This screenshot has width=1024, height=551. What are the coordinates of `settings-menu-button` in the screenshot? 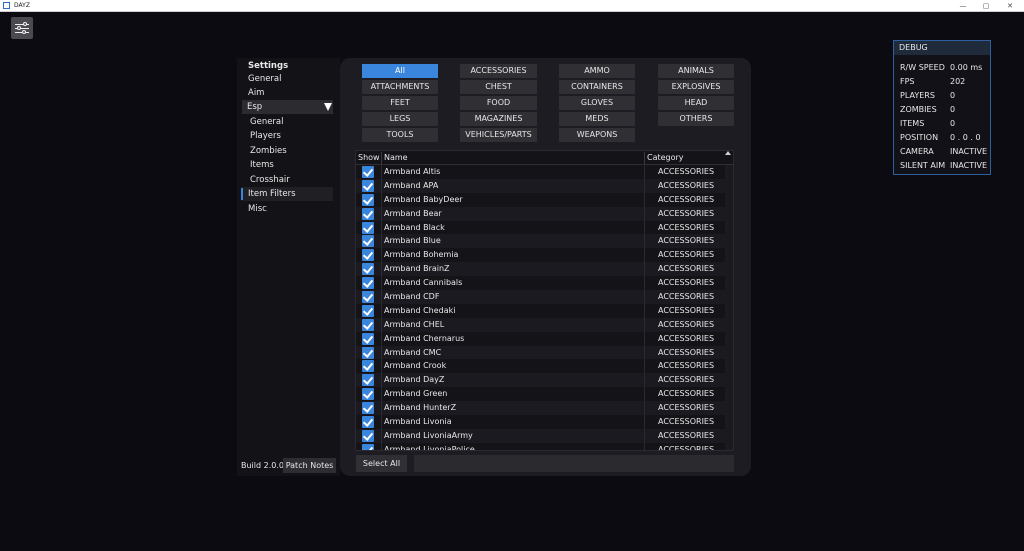 It's located at (22, 28).